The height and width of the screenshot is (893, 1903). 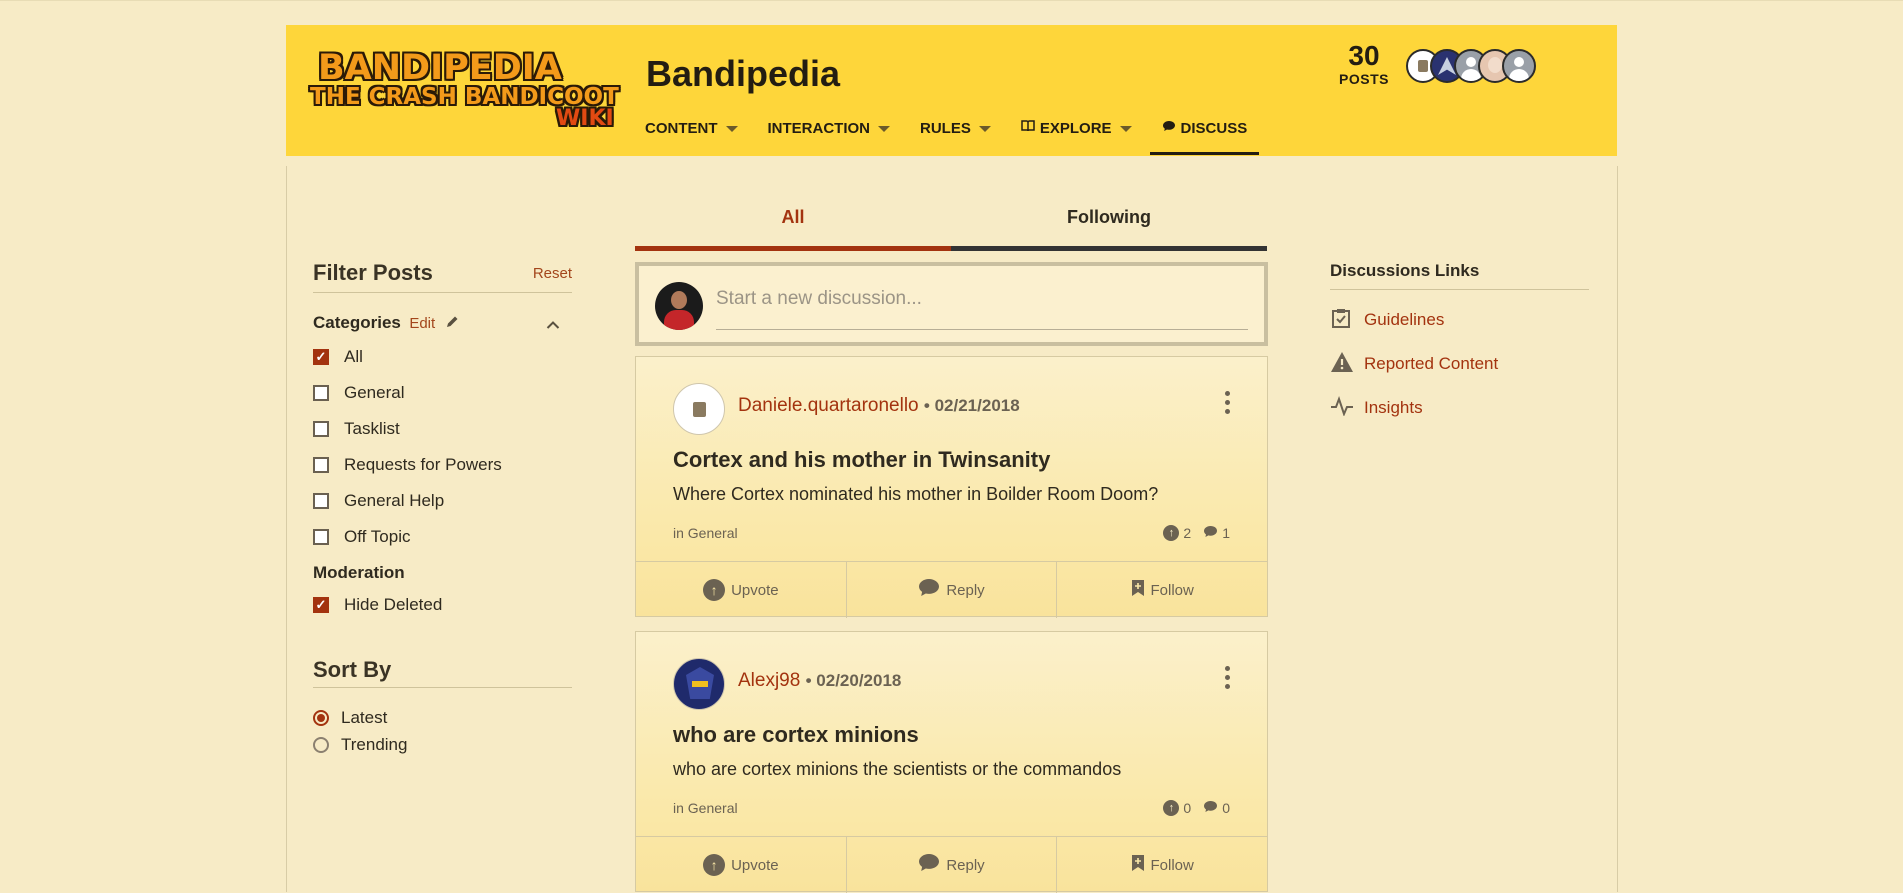 What do you see at coordinates (679, 306) in the screenshot?
I see `current-user-avatar` at bounding box center [679, 306].